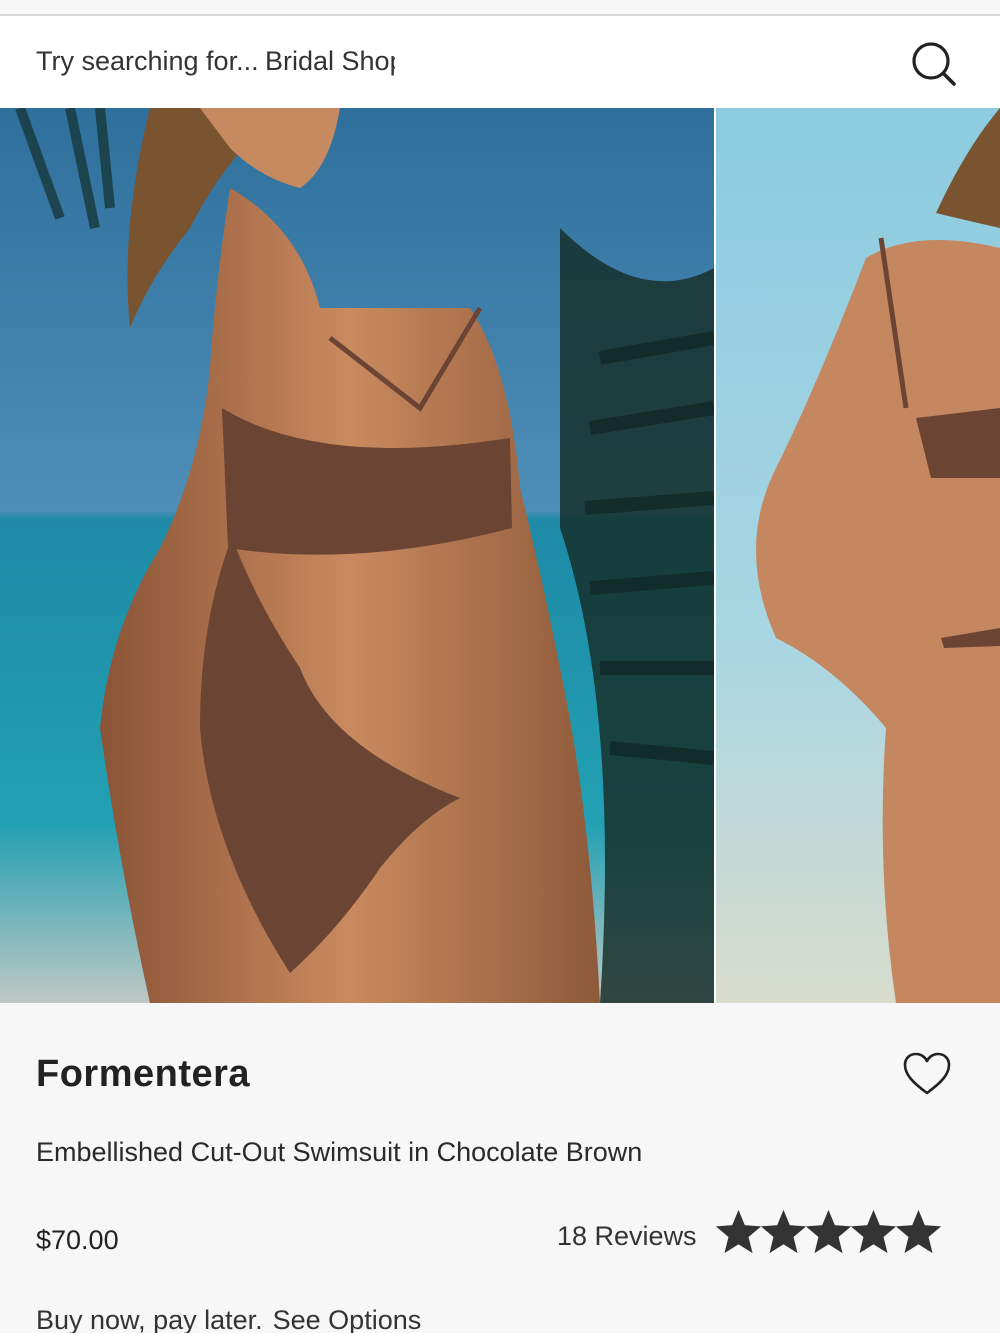  What do you see at coordinates (330, 61) in the screenshot?
I see `search-suggestion: Bridal Shop` at bounding box center [330, 61].